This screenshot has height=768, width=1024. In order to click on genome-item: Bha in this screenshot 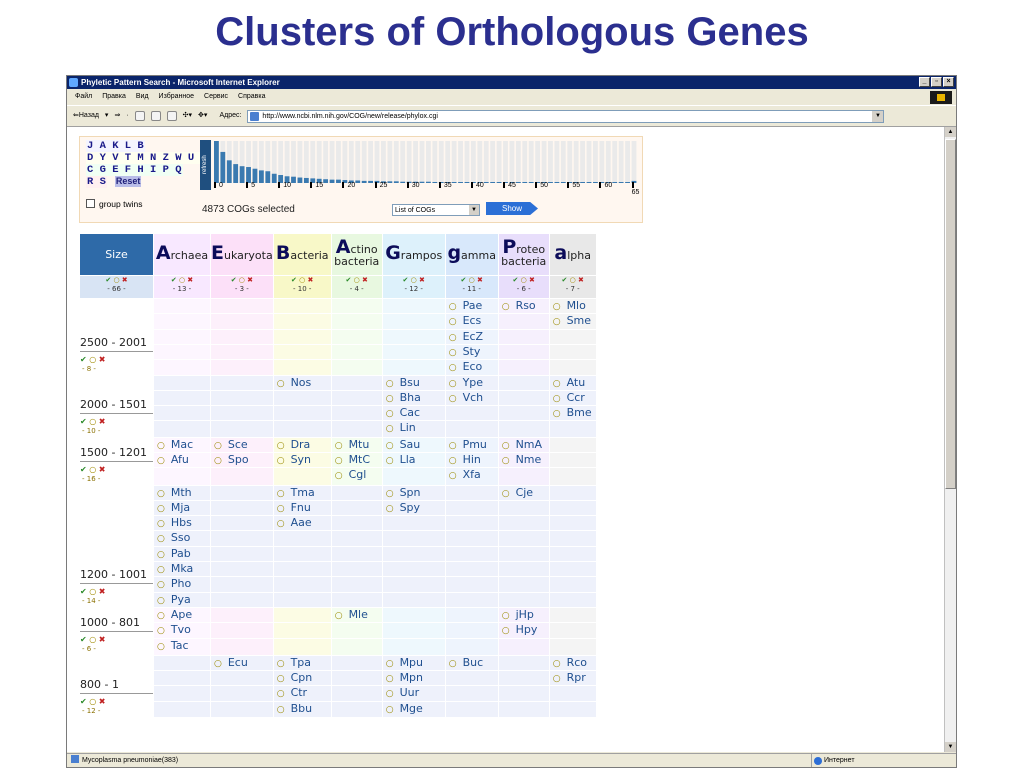, I will do `click(413, 399)`.